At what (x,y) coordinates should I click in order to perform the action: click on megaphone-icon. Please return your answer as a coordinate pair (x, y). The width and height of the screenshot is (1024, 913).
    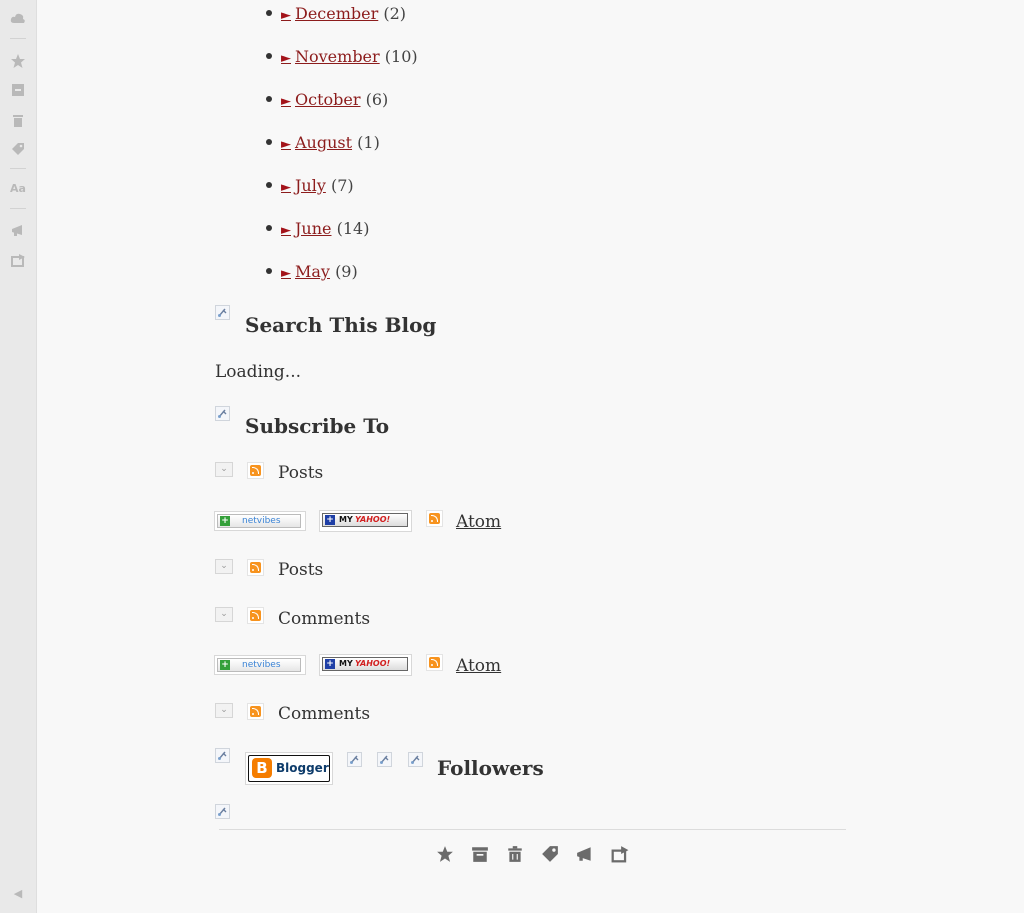
    Looking at the image, I should click on (585, 854).